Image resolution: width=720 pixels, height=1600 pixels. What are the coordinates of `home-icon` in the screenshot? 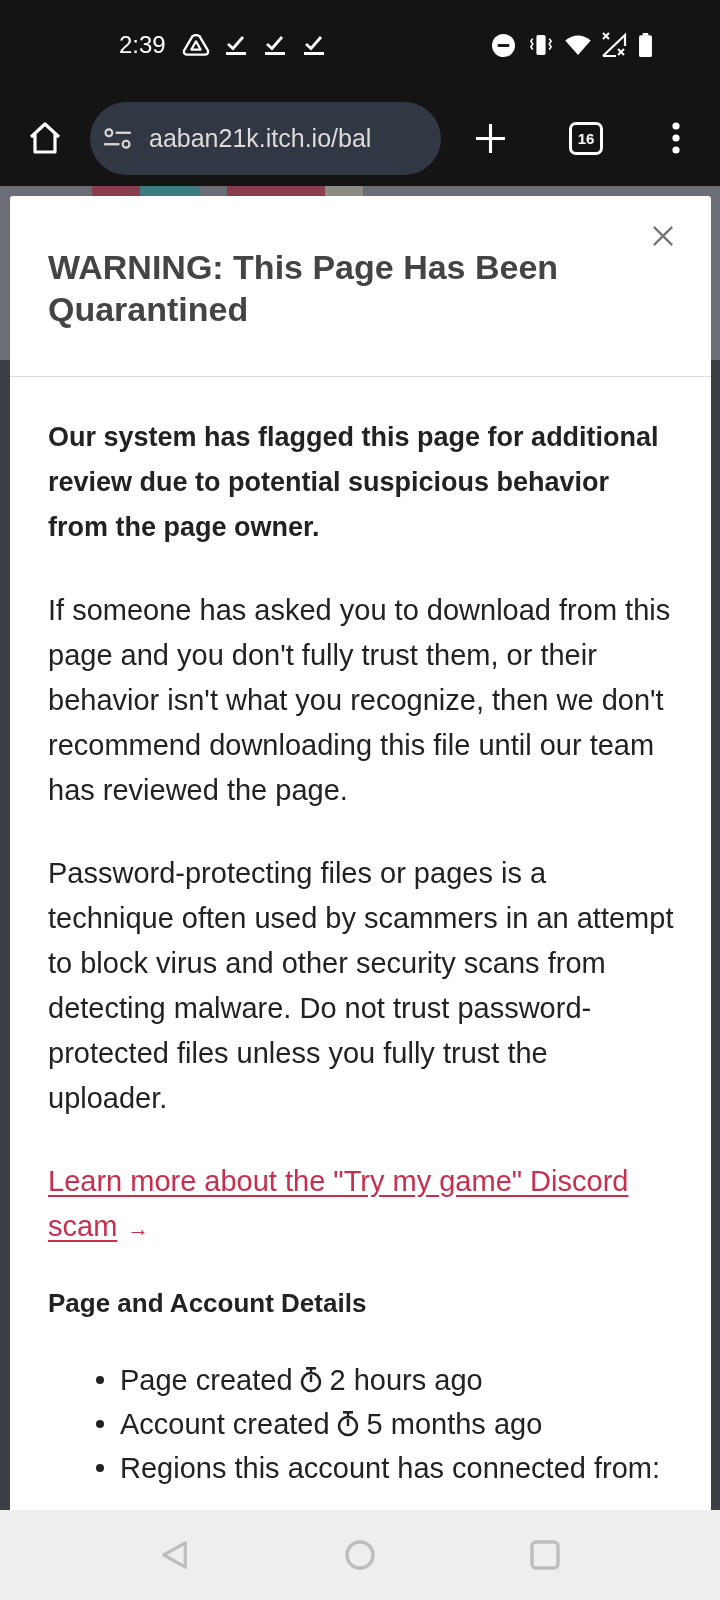 It's located at (45, 138).